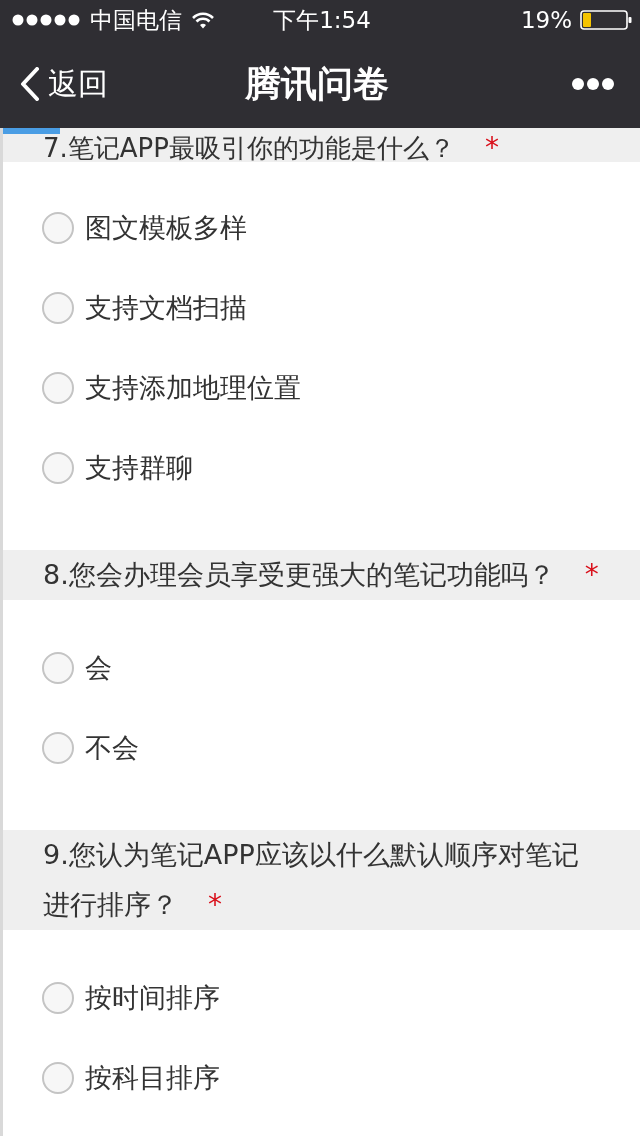 Image resolution: width=640 pixels, height=1136 pixels. Describe the element at coordinates (271, 148) in the screenshot. I see `question-title: 7.笔记APP最吸引你的功能是什么？ *` at that location.